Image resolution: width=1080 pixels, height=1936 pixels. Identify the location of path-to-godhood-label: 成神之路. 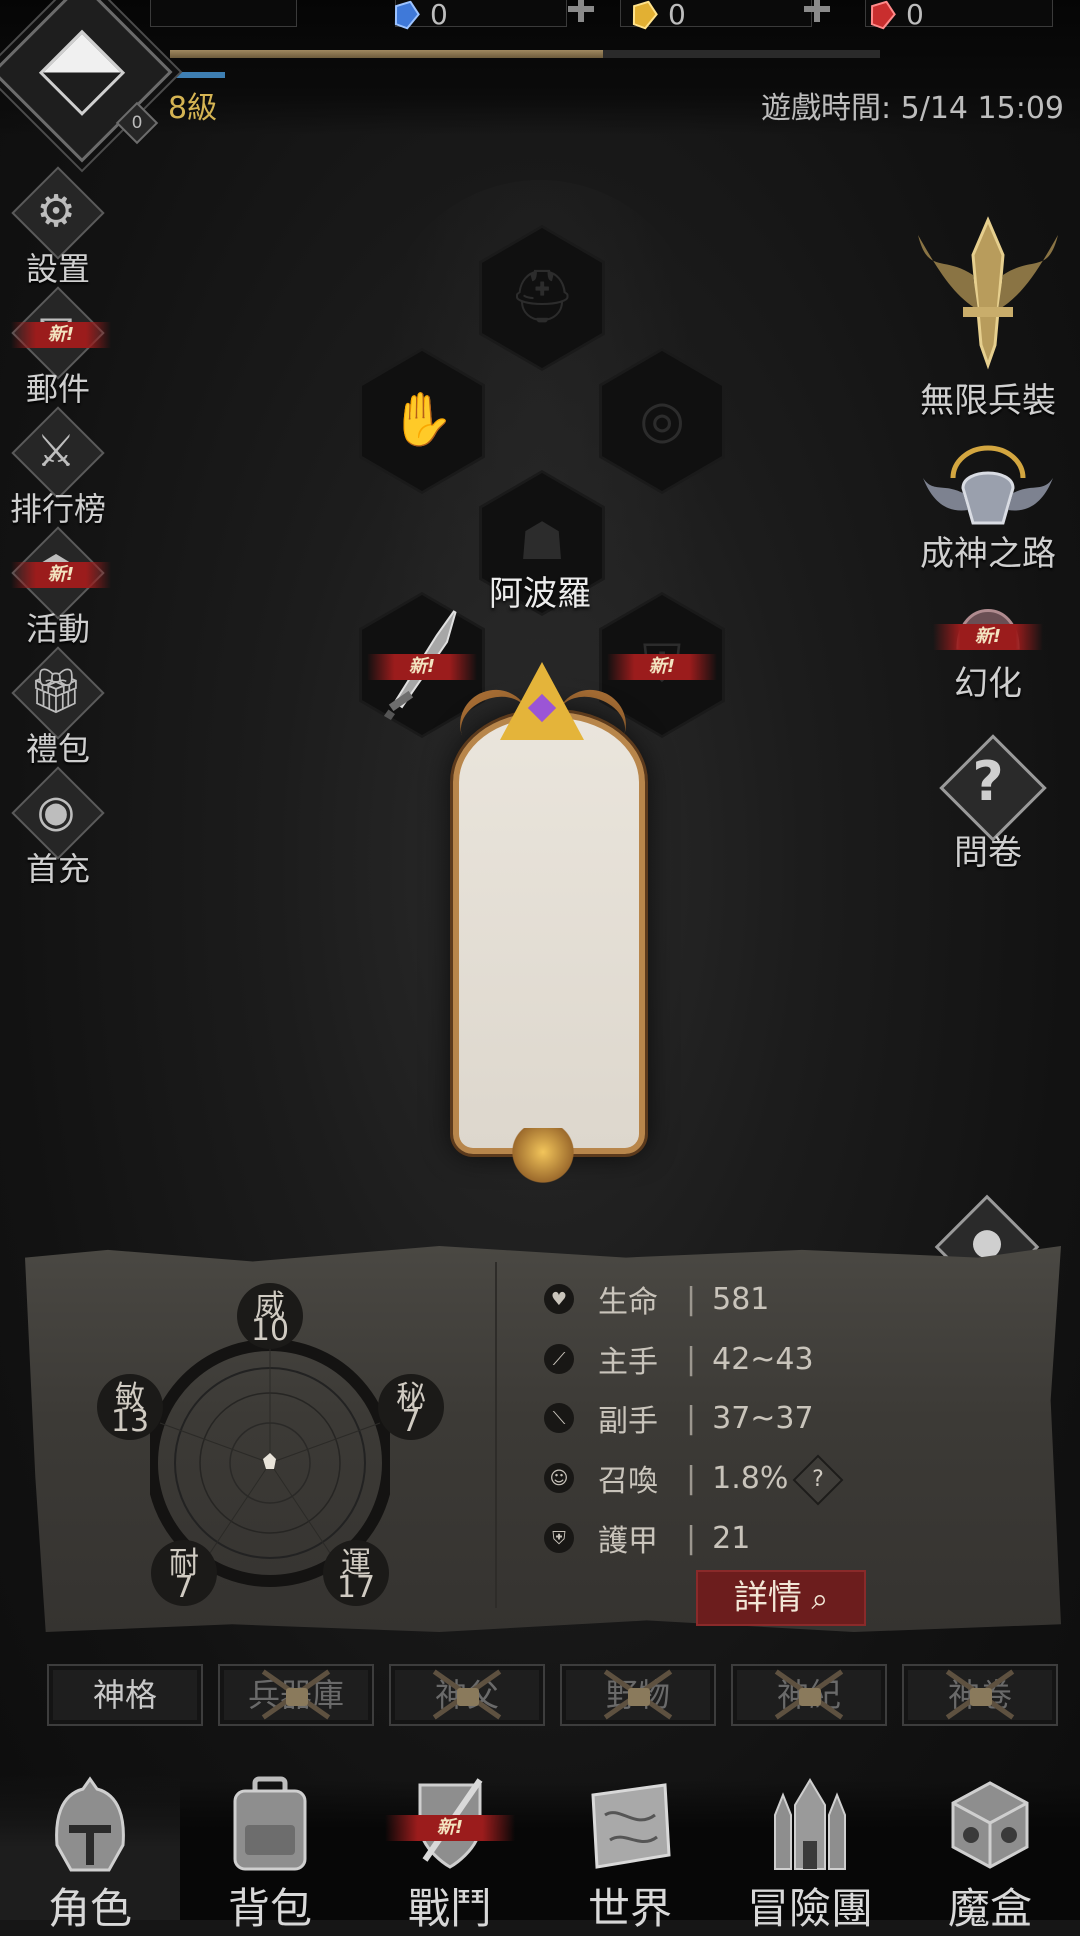
(988, 554).